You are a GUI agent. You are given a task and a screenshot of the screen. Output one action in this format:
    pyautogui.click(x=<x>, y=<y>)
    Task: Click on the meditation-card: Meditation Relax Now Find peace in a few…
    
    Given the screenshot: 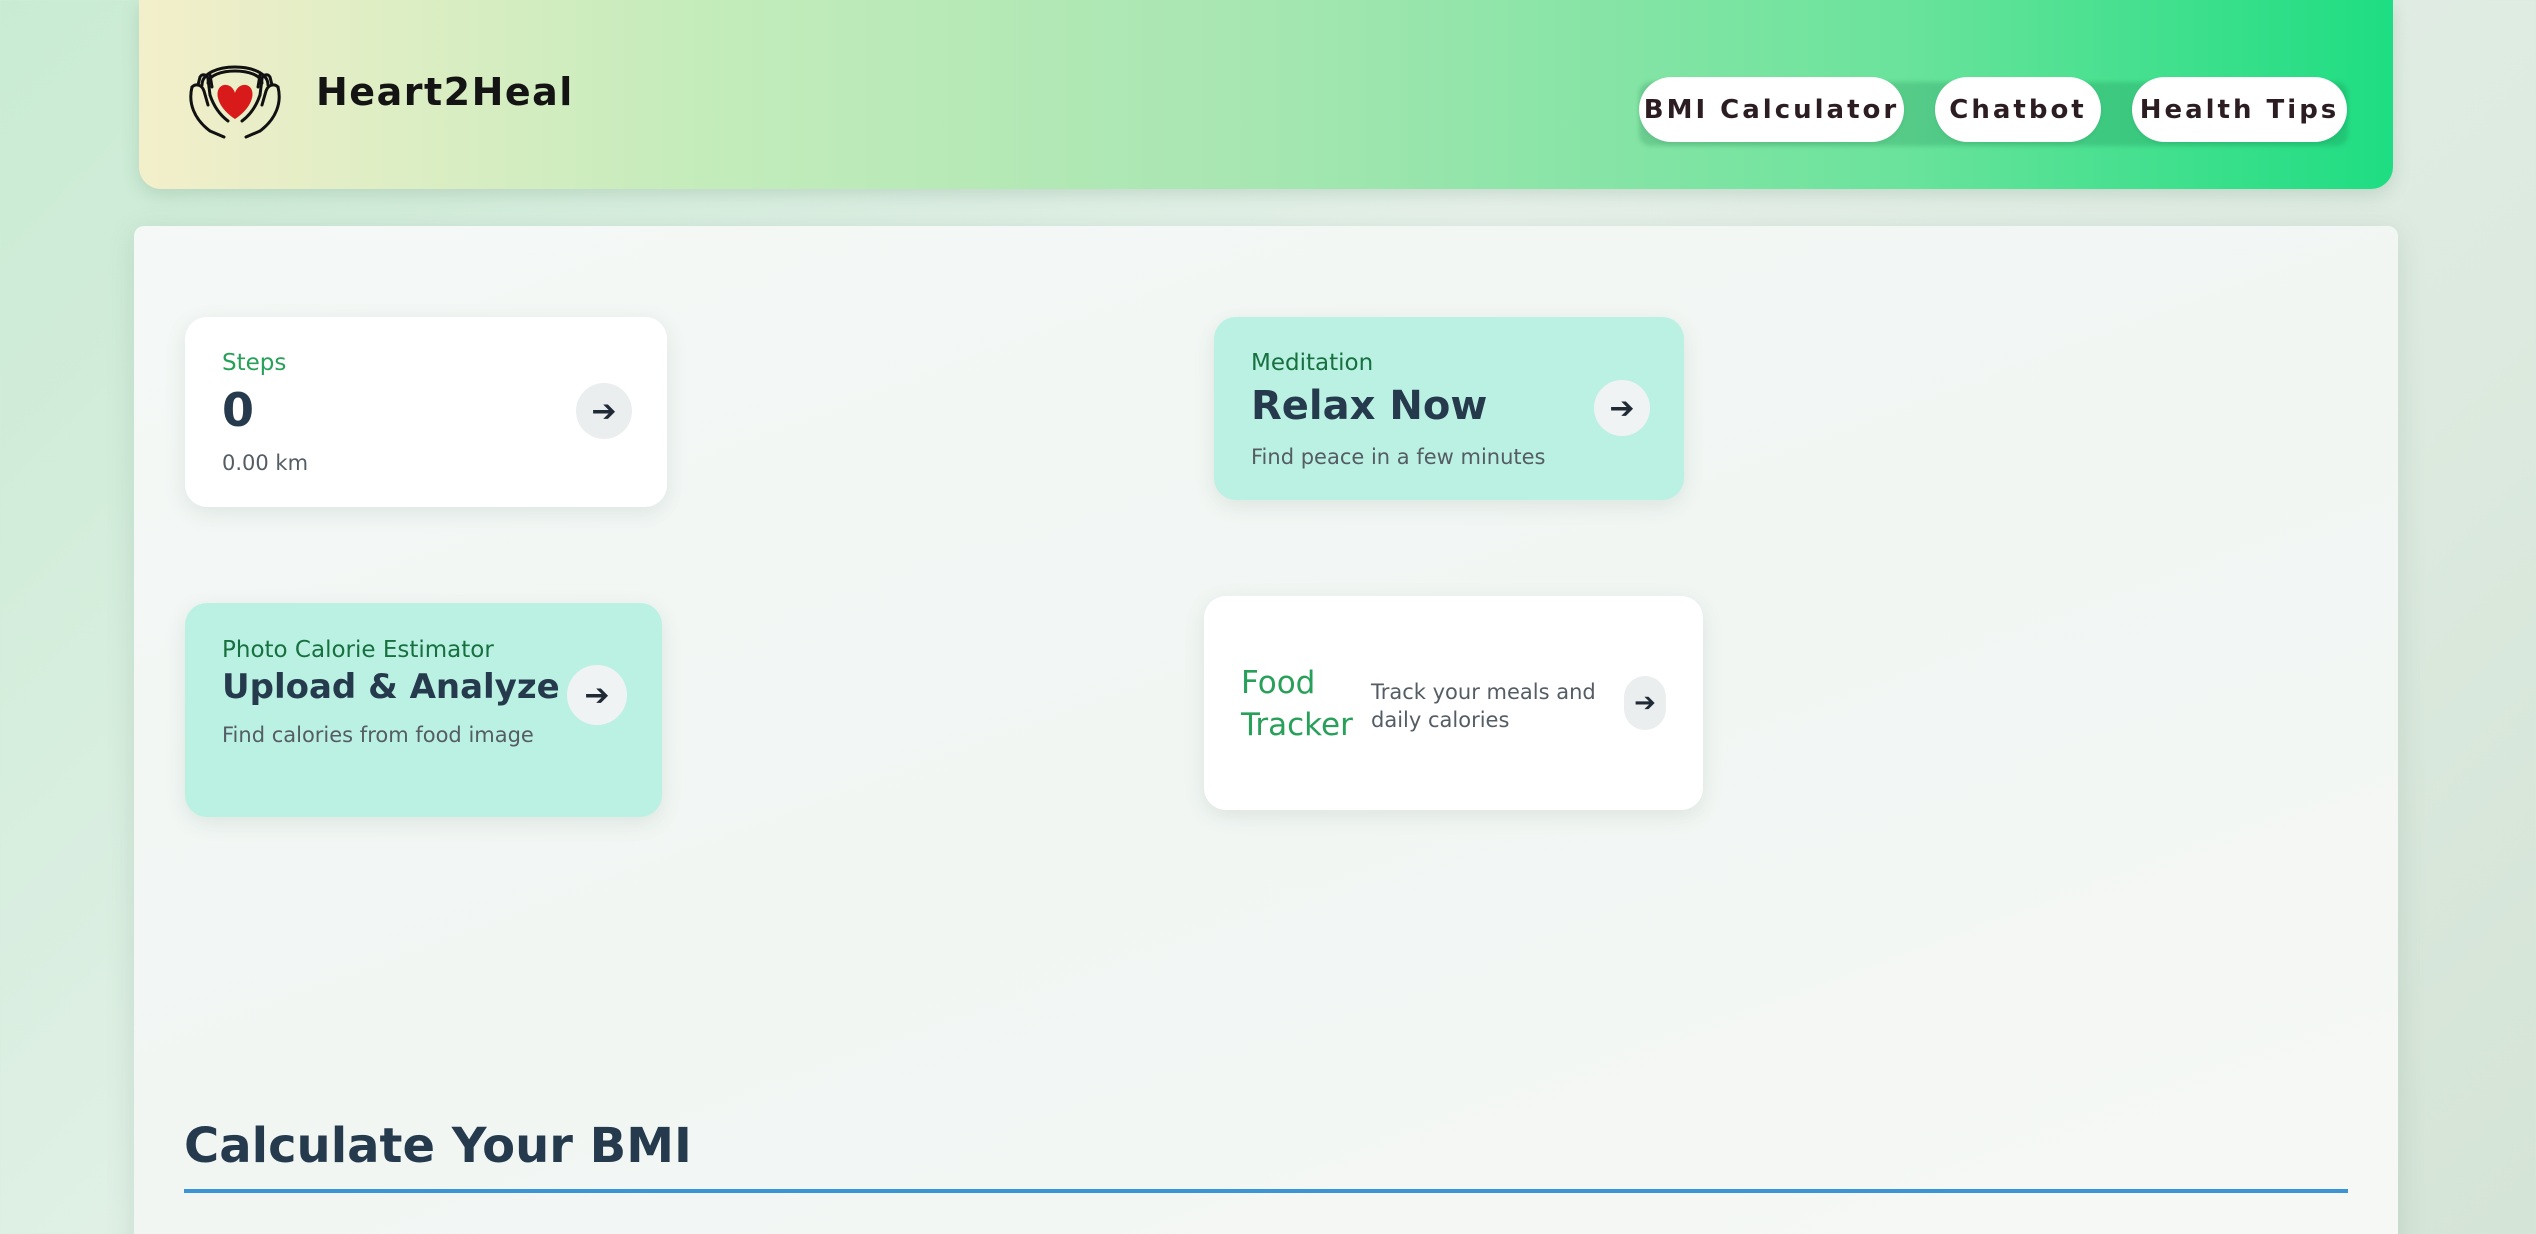 What is the action you would take?
    pyautogui.click(x=1449, y=408)
    